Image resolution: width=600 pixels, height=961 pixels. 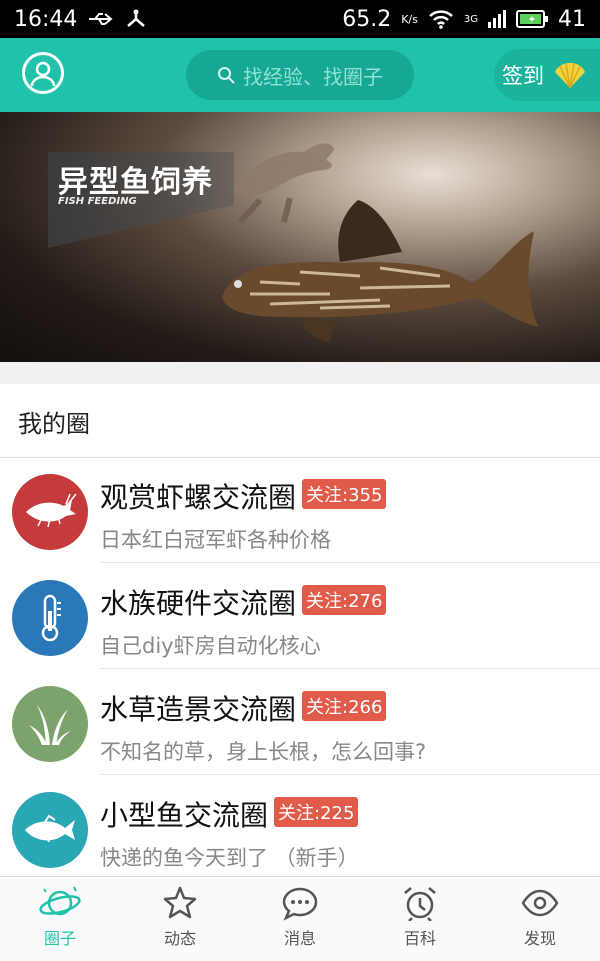 I want to click on circle-name: 水族硬件交流圈 关注:276, so click(x=243, y=602).